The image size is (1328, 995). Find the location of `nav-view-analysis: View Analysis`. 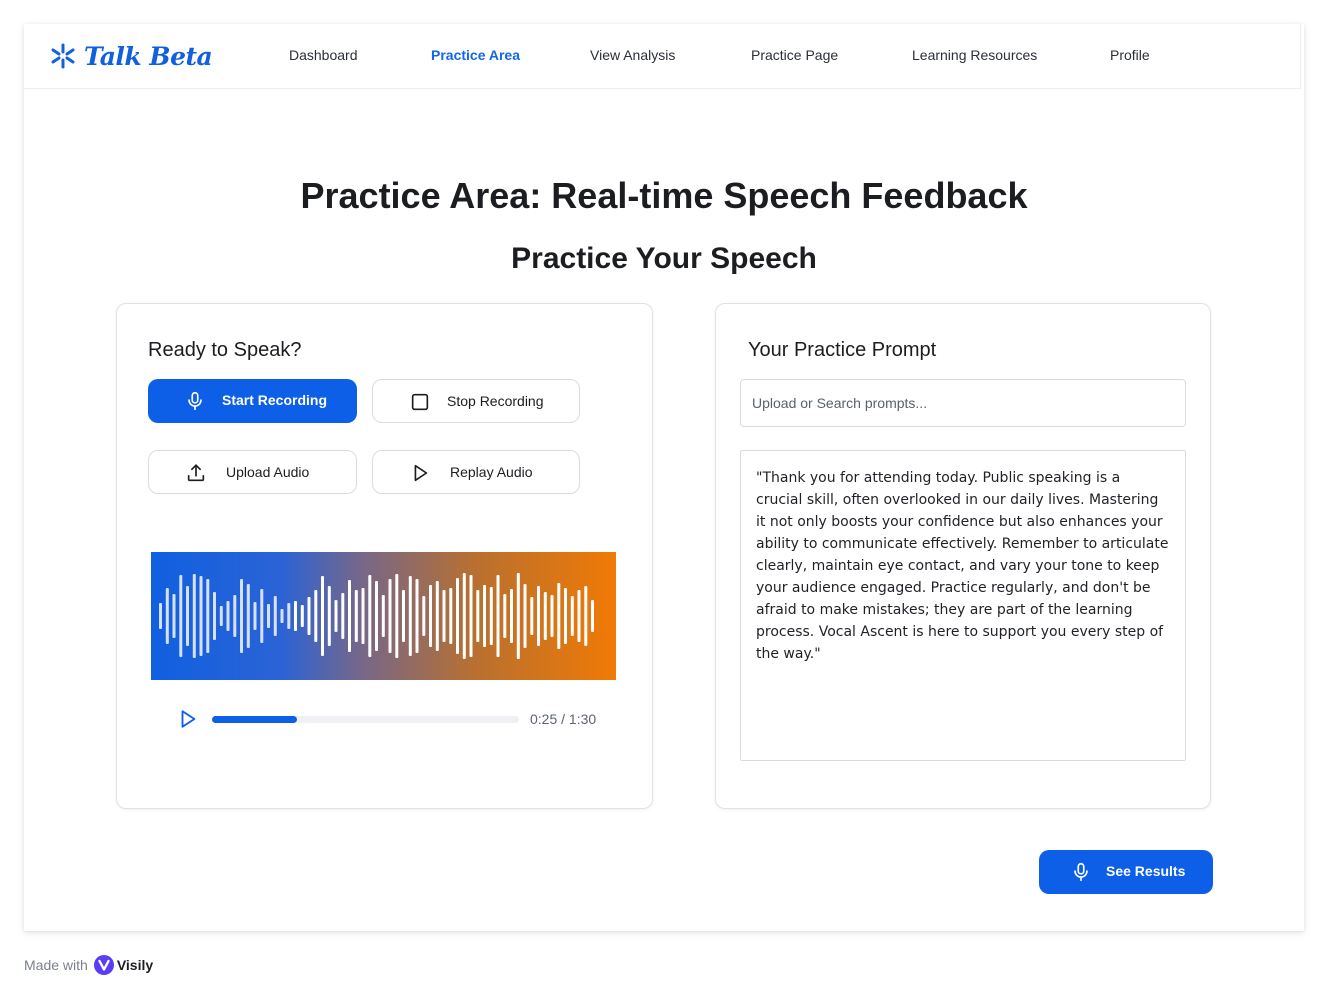

nav-view-analysis: View Analysis is located at coordinates (632, 55).